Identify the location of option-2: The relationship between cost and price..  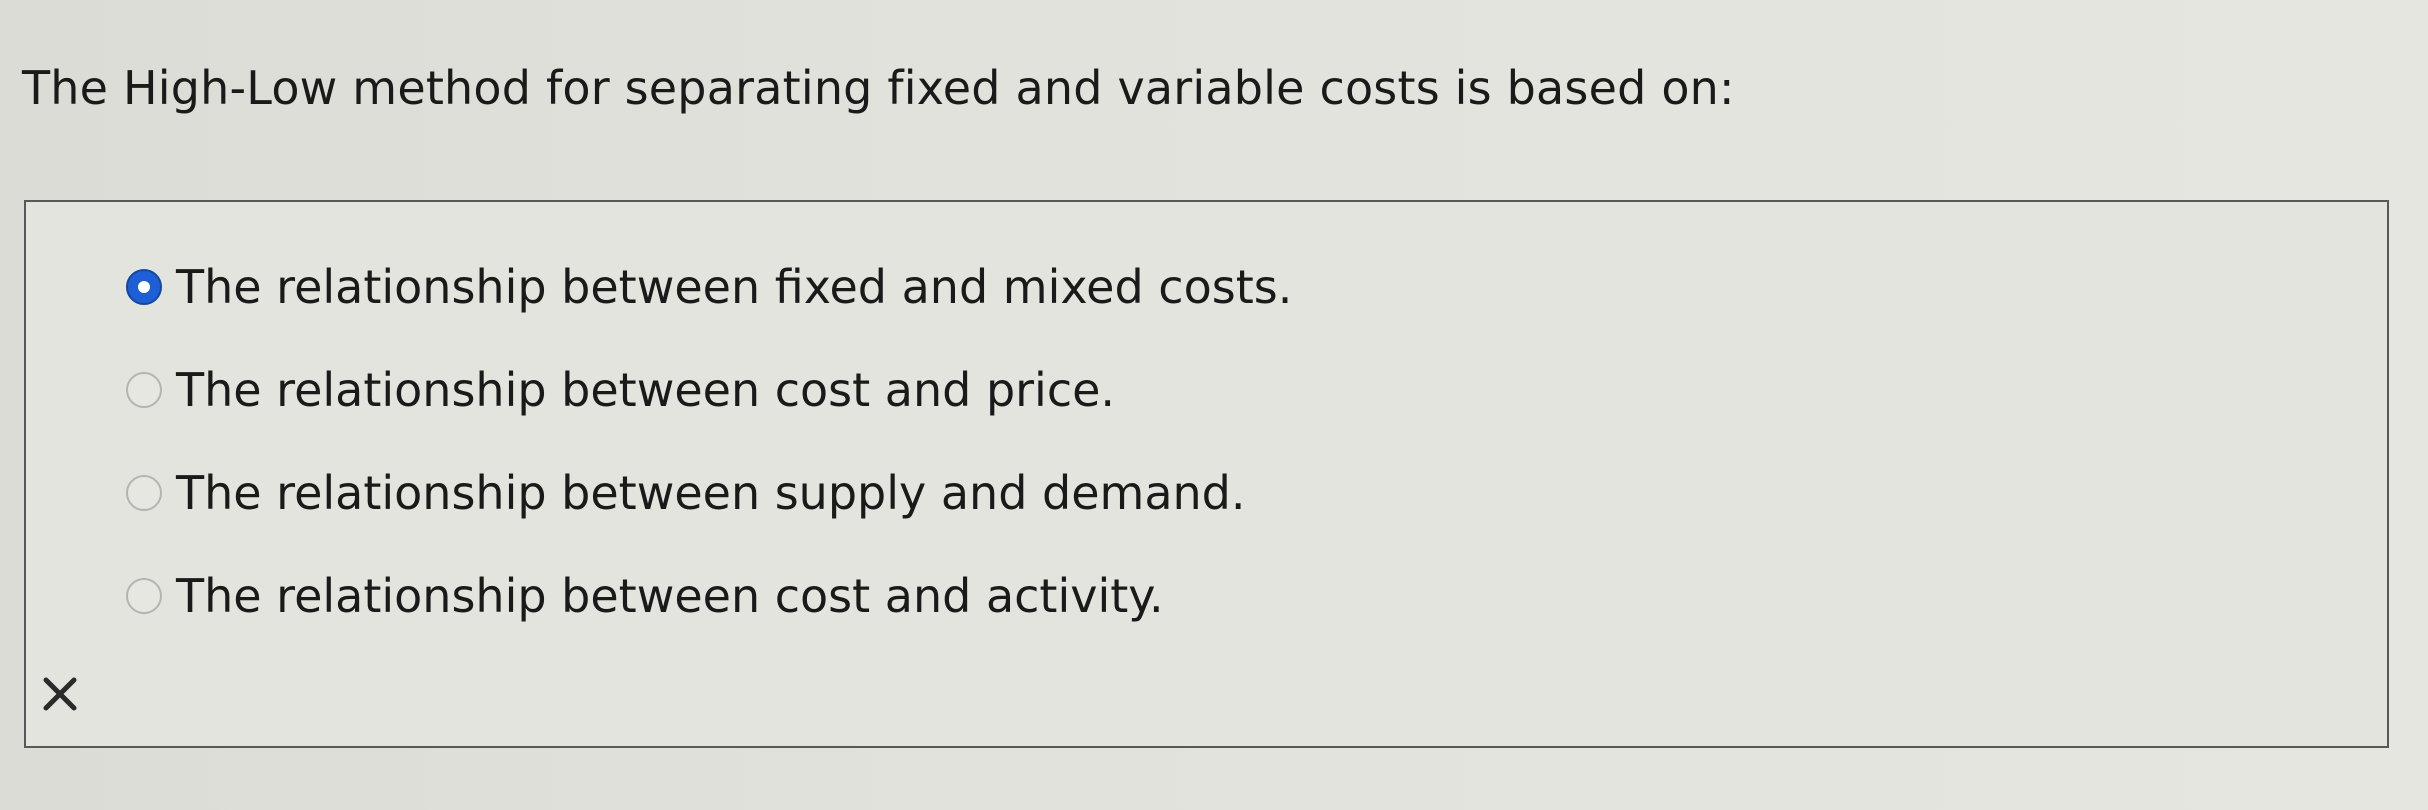
(709, 390).